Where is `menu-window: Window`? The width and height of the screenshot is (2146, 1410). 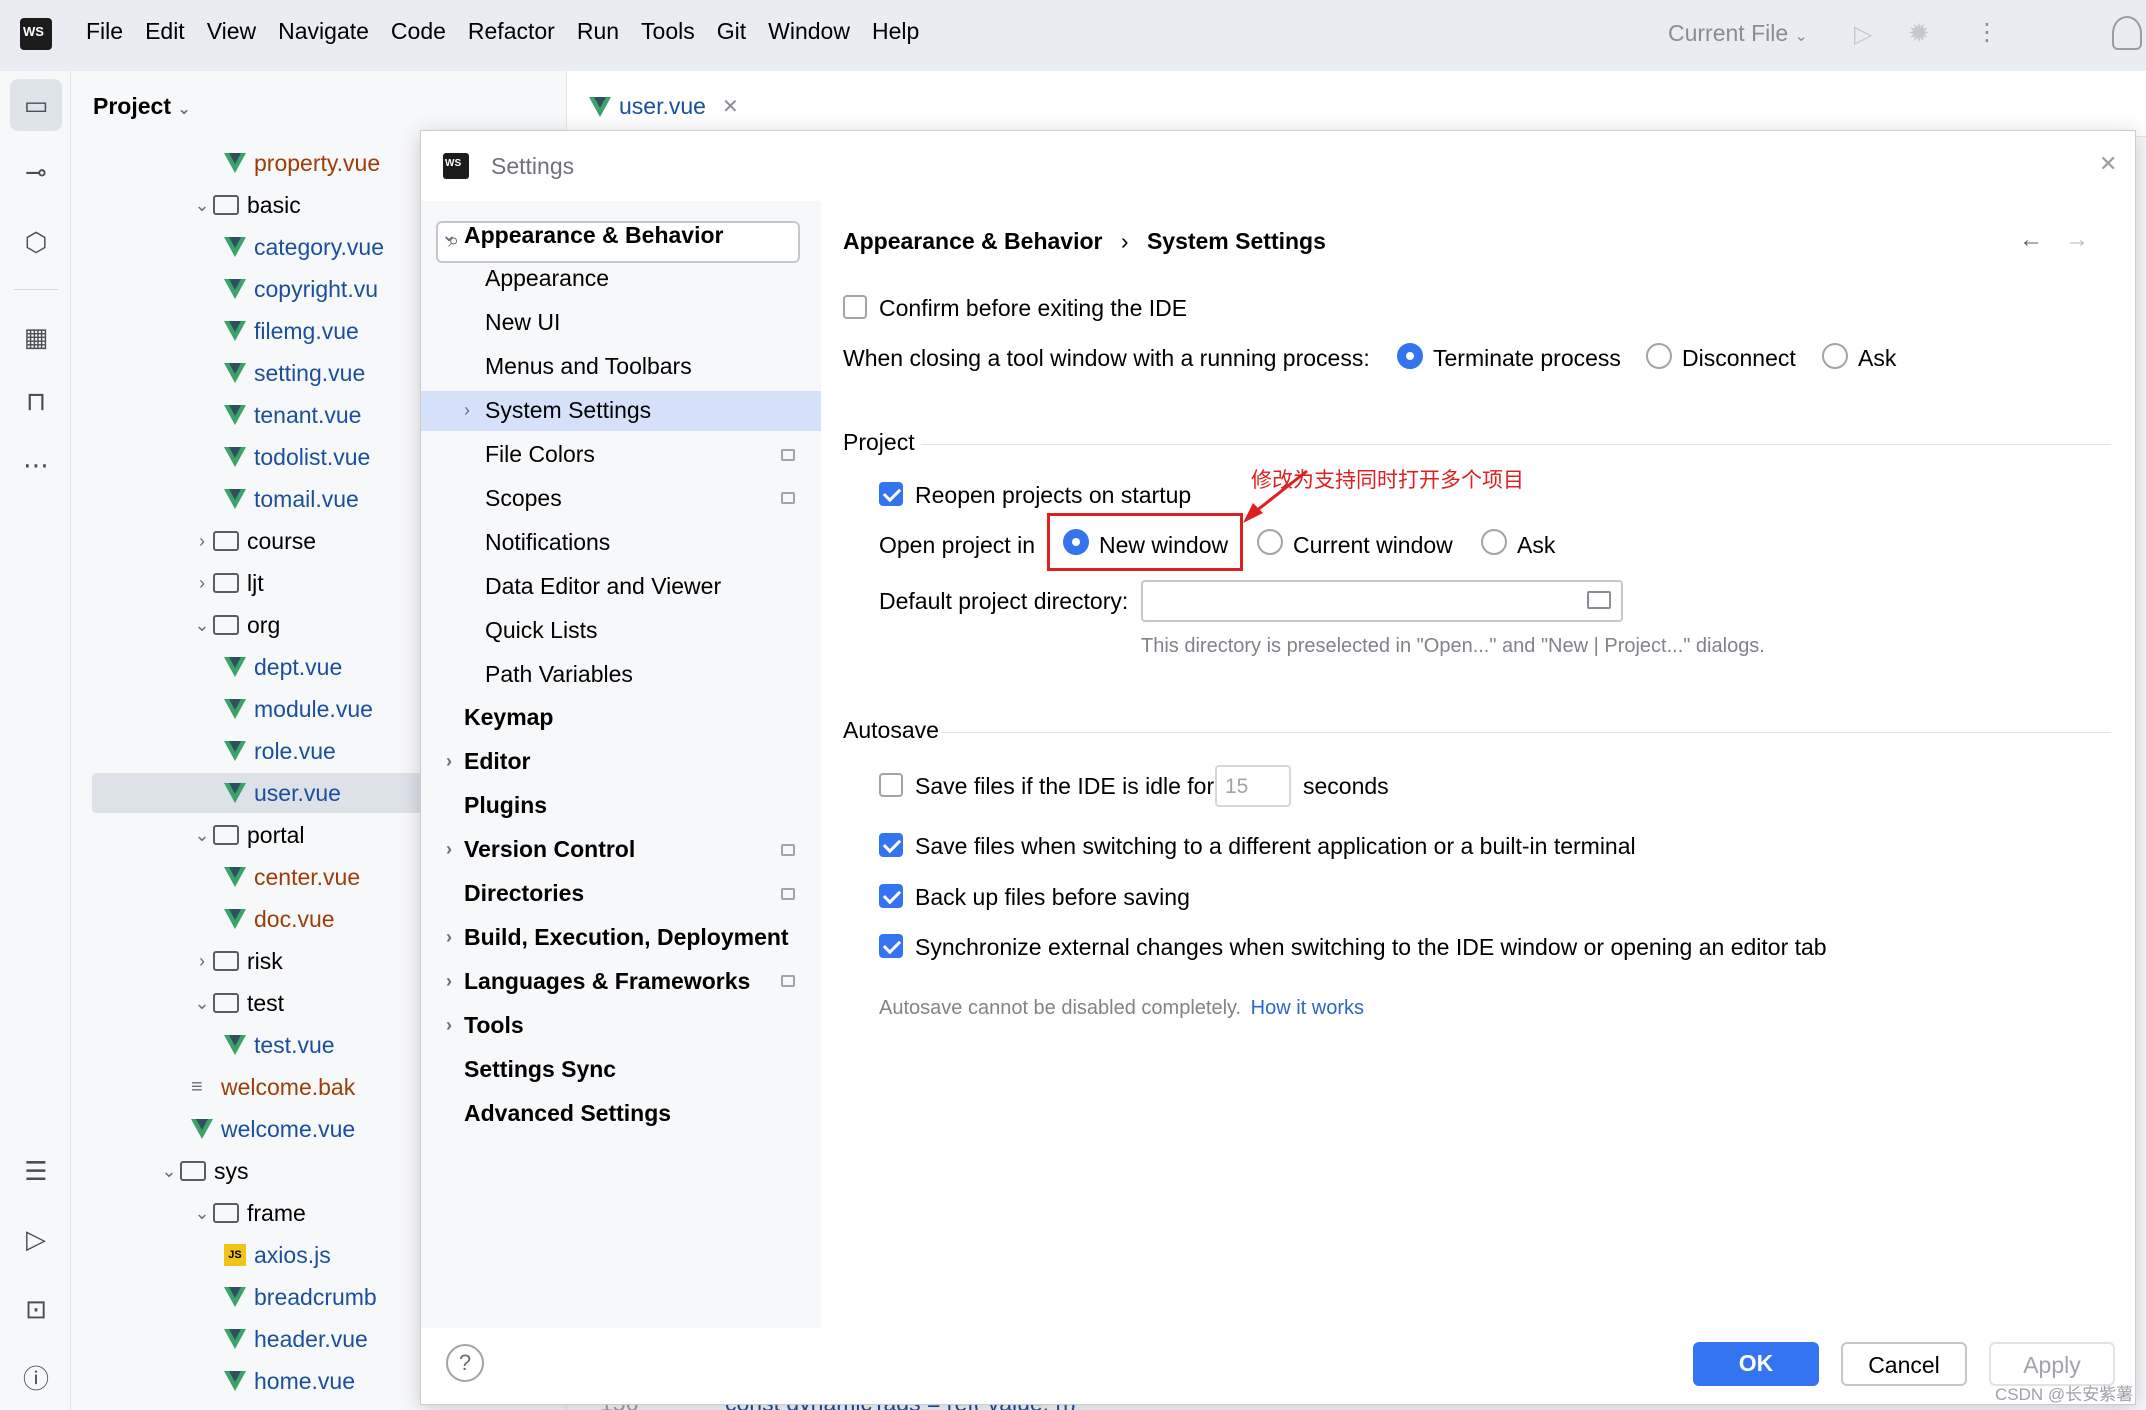
menu-window: Window is located at coordinates (809, 31).